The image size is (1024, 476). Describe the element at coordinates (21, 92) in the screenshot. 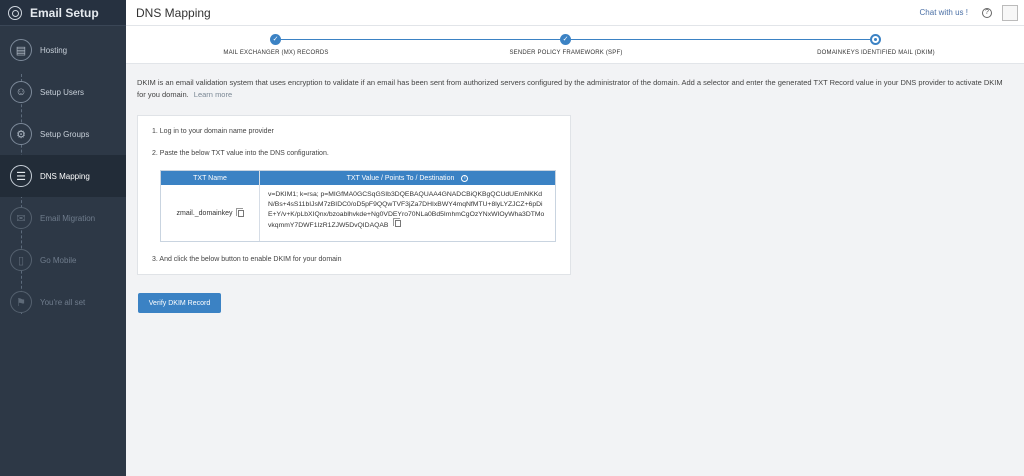

I see `users-icon: ☺` at that location.